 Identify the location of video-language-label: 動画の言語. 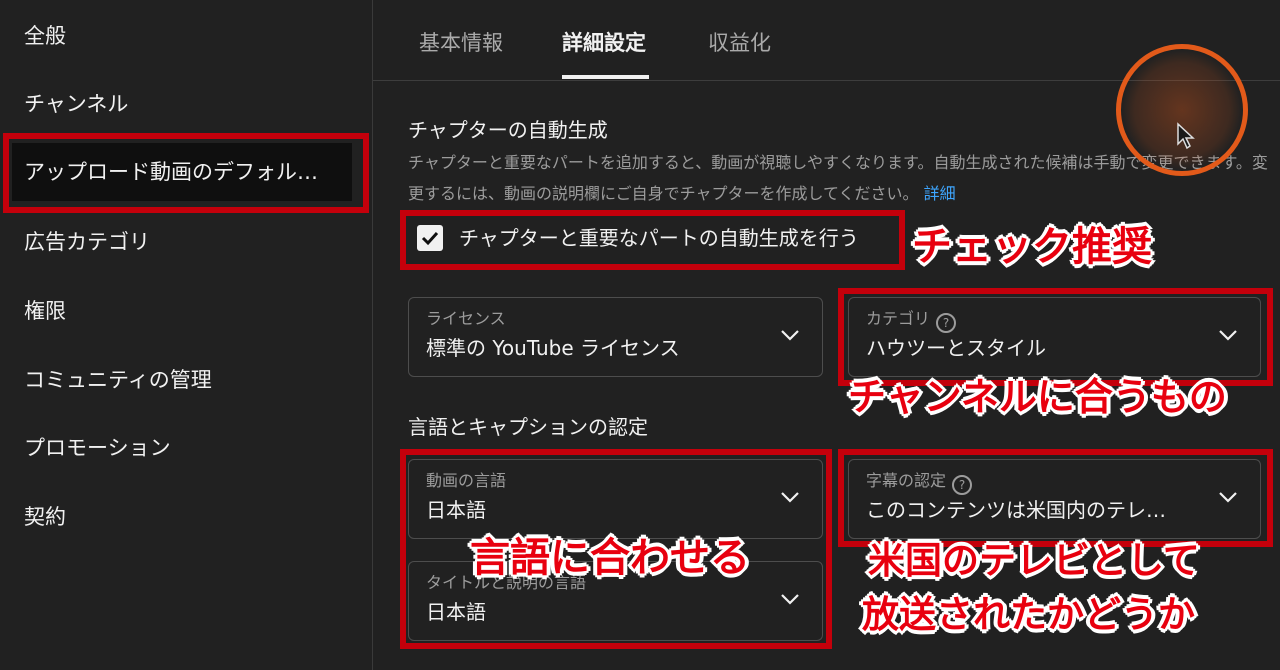
(466, 480).